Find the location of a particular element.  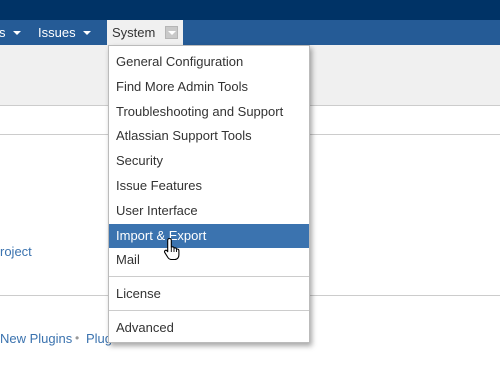

nav-item-issues: Issues is located at coordinates (64, 32).